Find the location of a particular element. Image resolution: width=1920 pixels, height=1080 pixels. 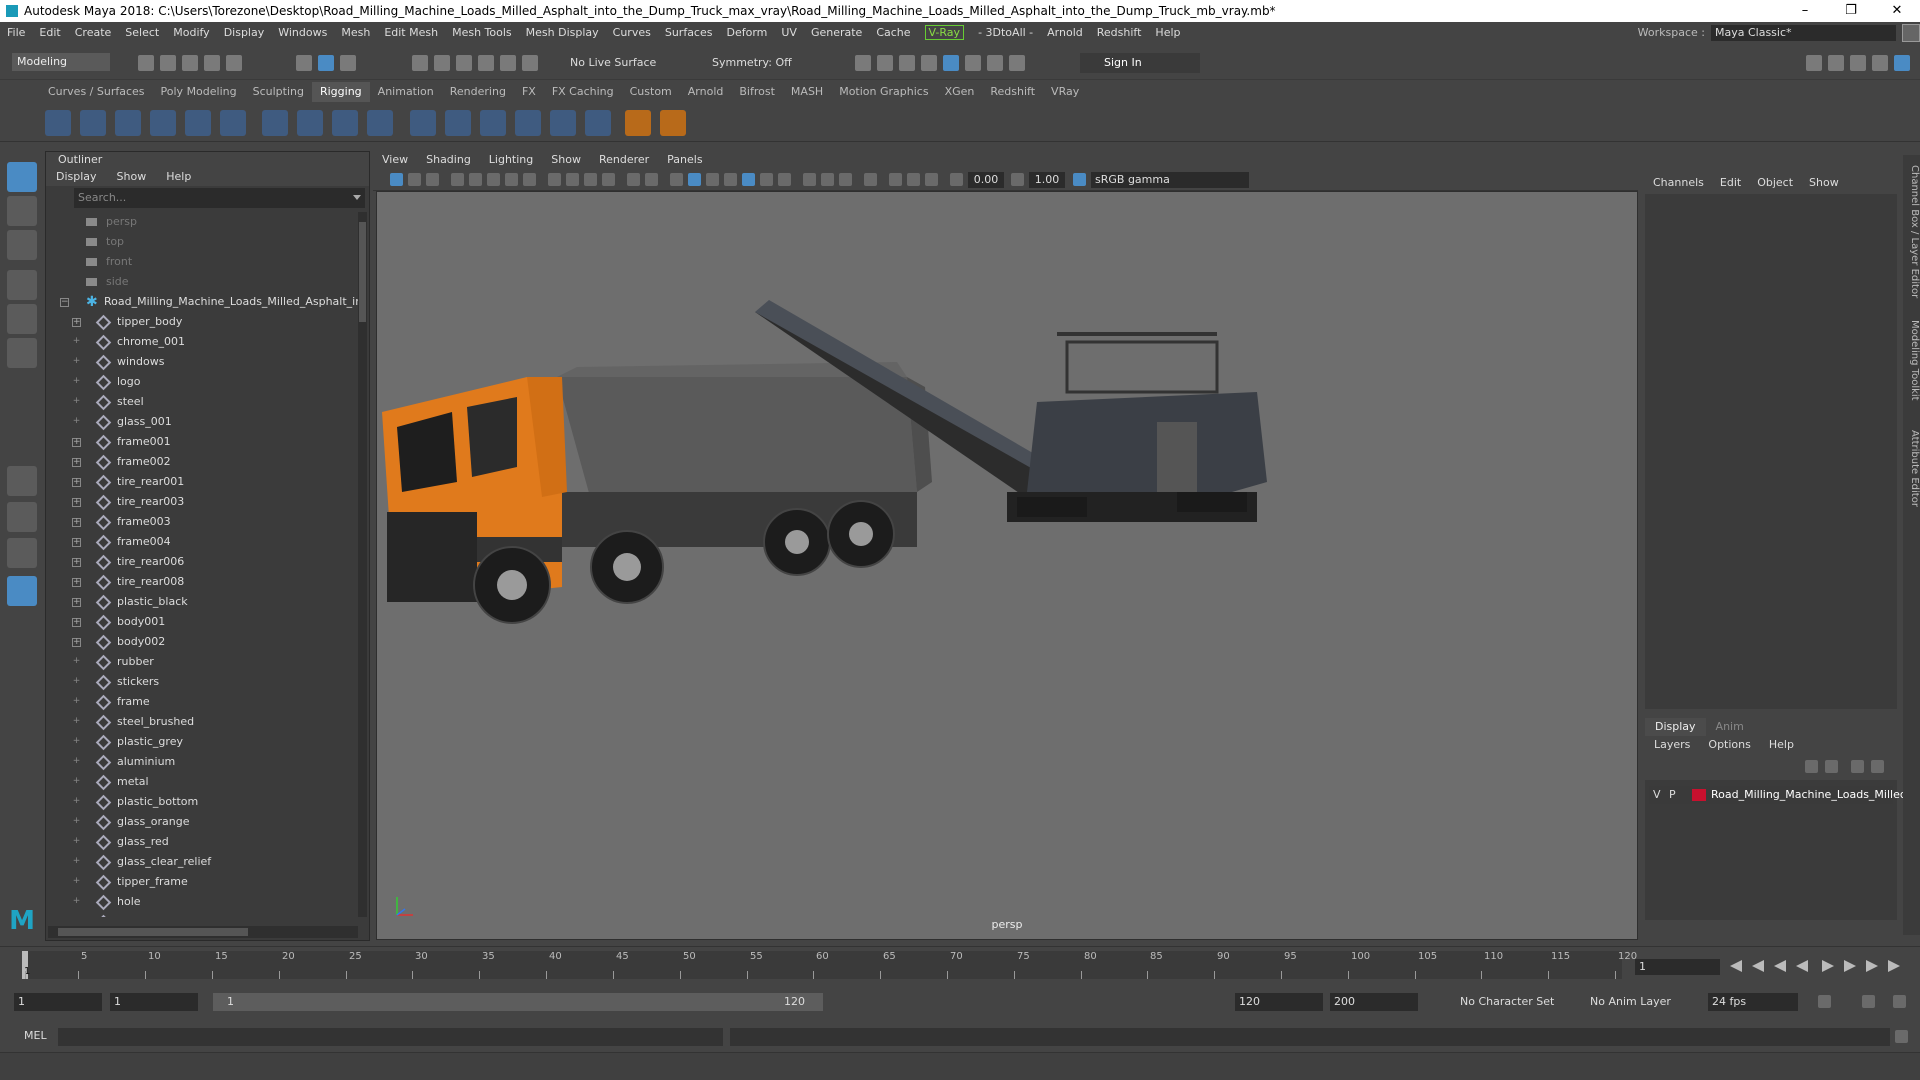

parent-constraint-icon is located at coordinates (673, 123).